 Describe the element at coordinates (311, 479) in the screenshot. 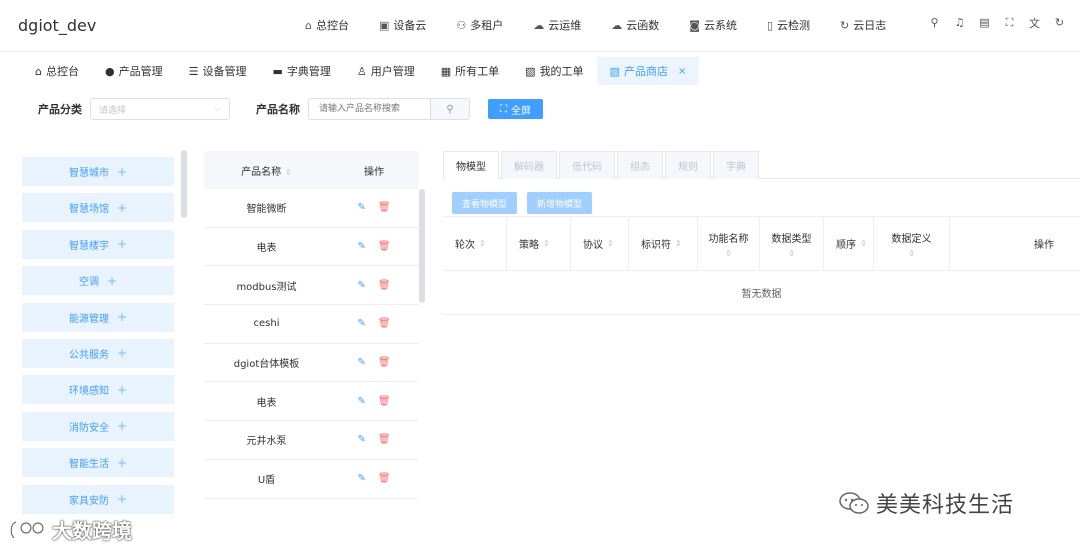

I see `table-row: U盾 ✎ 🗑` at that location.